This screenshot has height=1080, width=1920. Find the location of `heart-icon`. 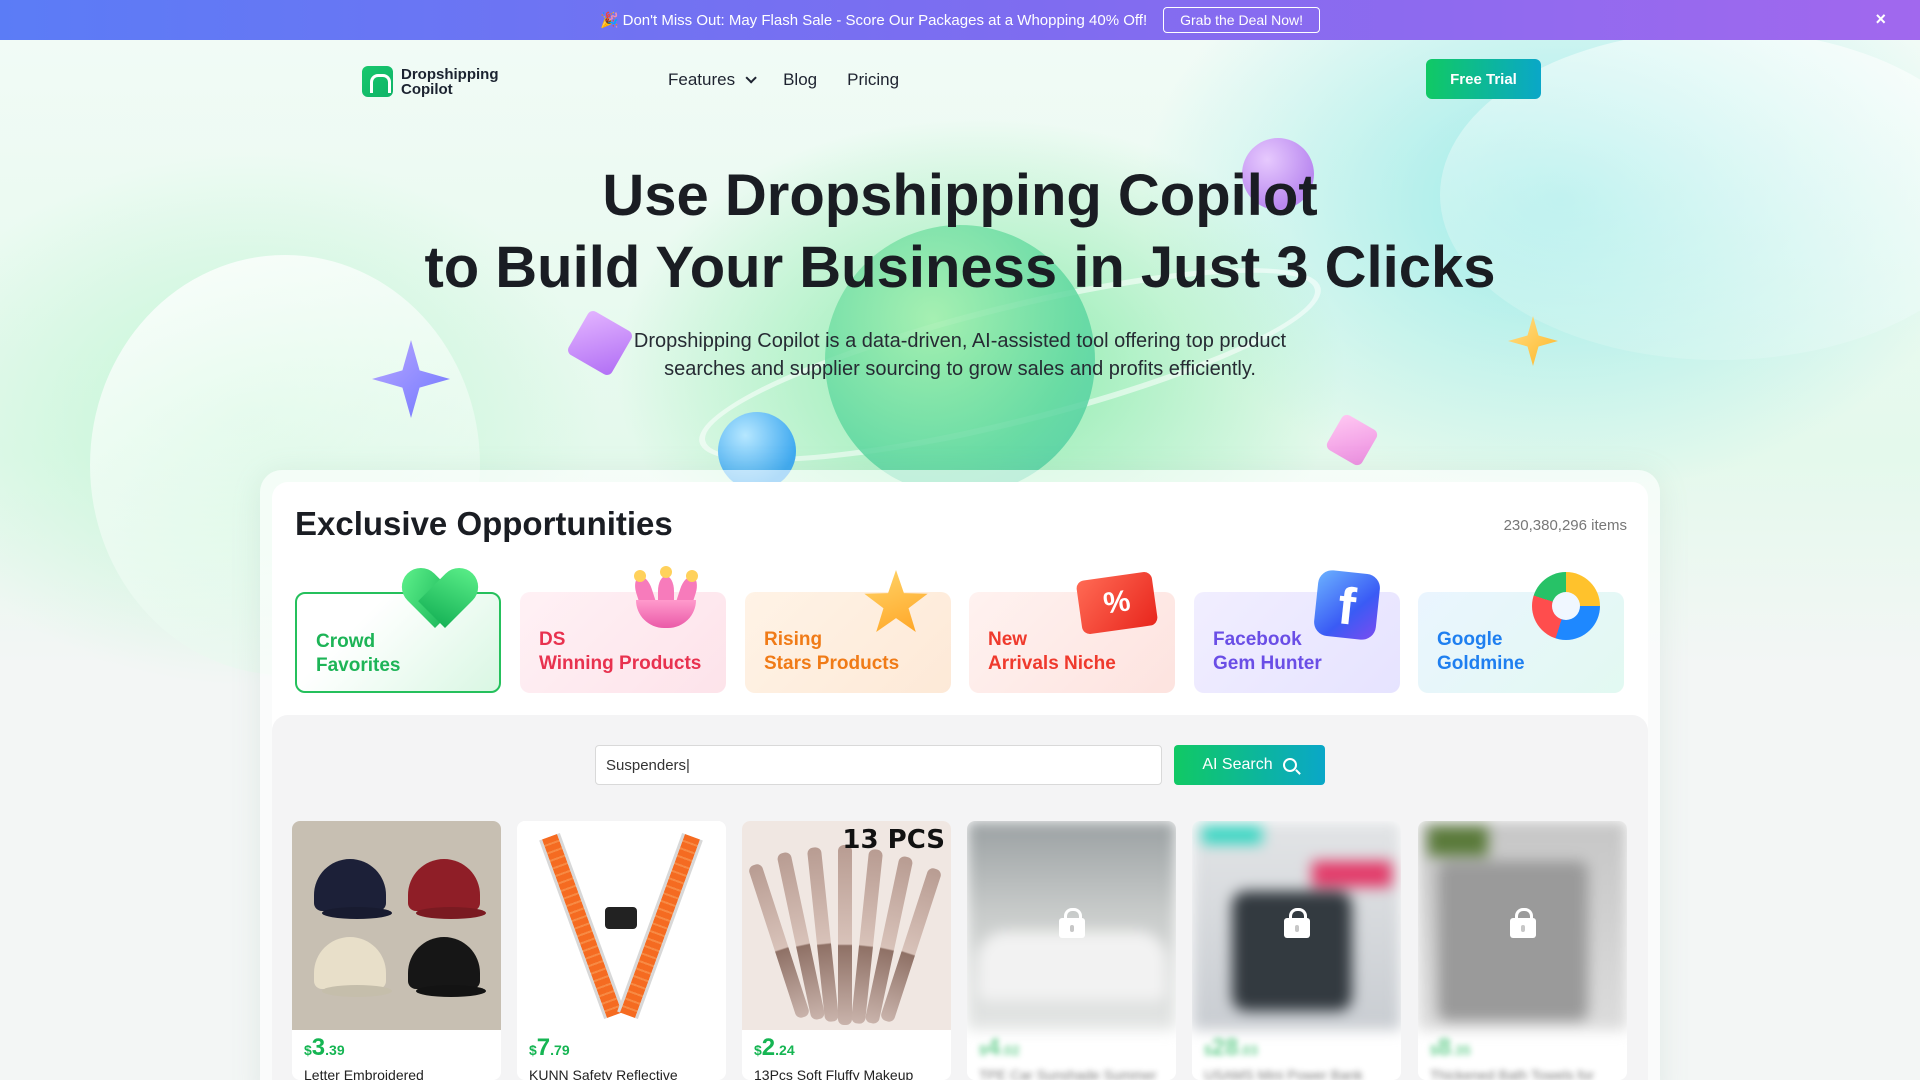

heart-icon is located at coordinates (440, 600).